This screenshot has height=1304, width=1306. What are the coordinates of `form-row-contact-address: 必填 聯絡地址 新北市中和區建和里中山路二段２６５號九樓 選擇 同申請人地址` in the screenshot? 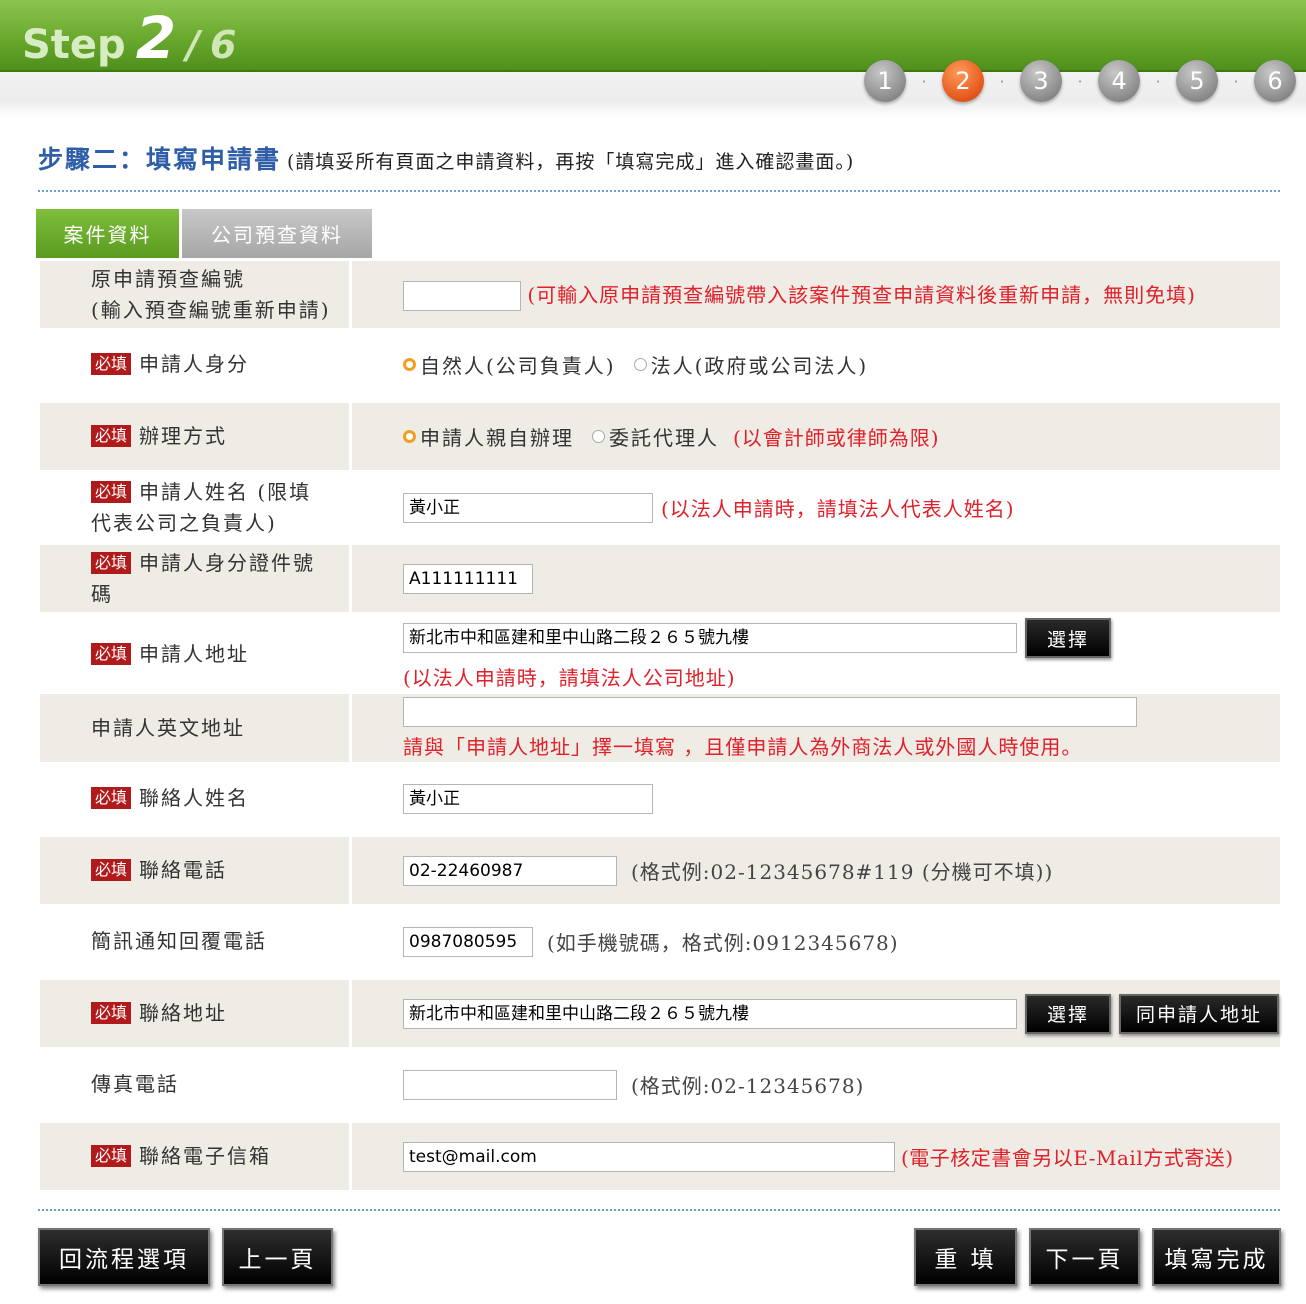 It's located at (660, 1013).